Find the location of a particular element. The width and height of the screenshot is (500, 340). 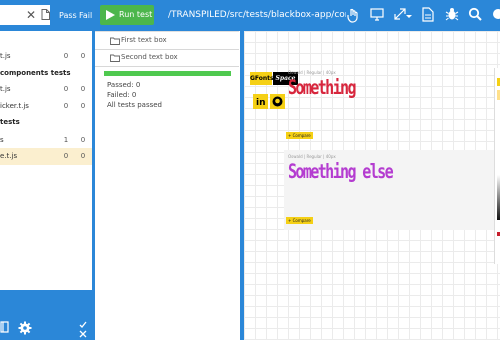

play-icon is located at coordinates (110, 15).